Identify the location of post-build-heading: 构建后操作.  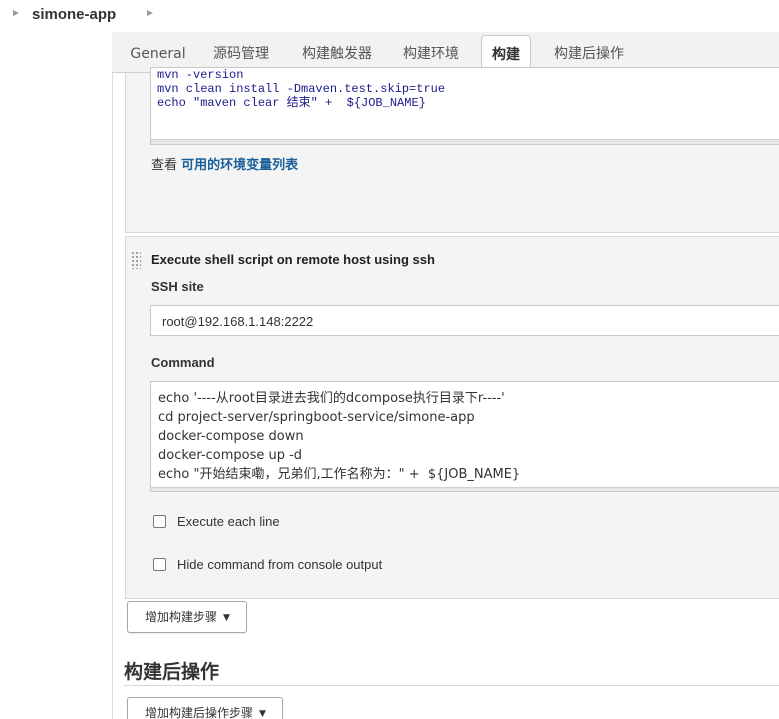
(172, 672).